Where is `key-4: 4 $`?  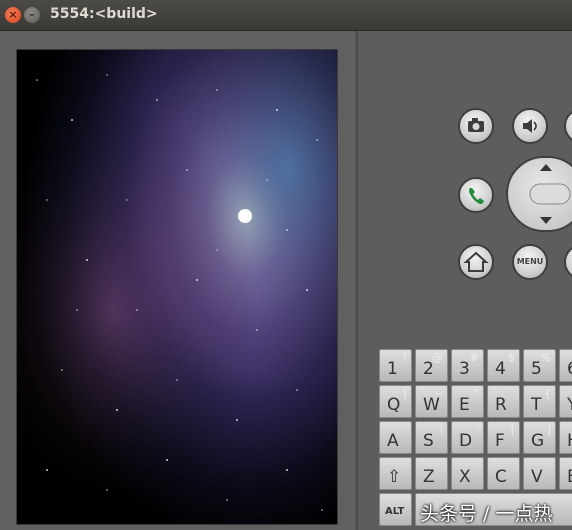
key-4: 4 $ is located at coordinates (503, 365).